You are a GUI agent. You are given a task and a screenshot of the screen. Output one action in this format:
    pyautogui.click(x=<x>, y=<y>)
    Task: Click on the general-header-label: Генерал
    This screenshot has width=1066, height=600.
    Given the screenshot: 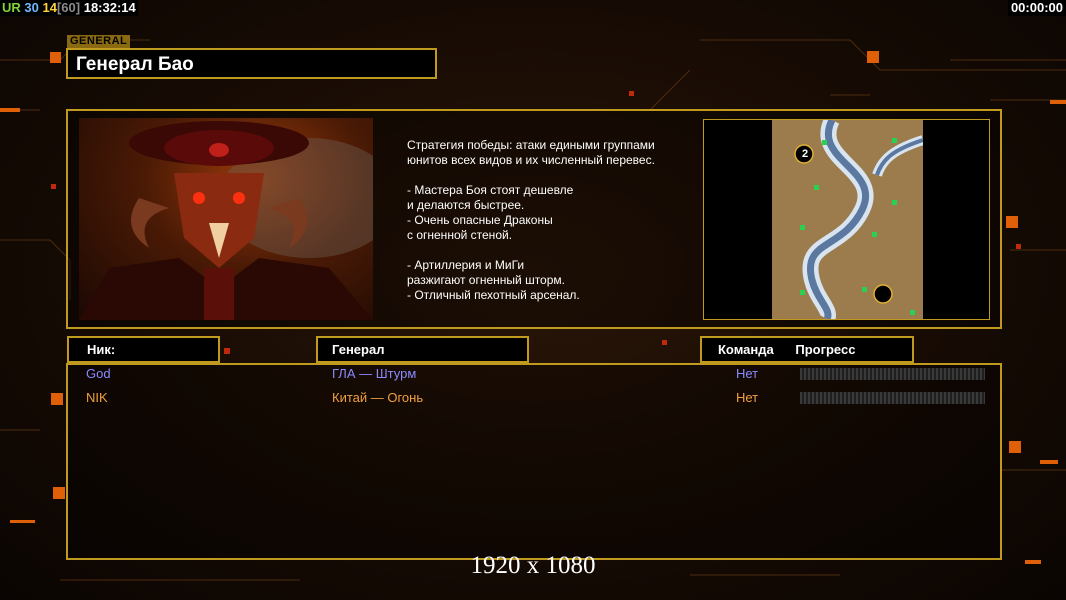 What is the action you would take?
    pyautogui.click(x=358, y=349)
    